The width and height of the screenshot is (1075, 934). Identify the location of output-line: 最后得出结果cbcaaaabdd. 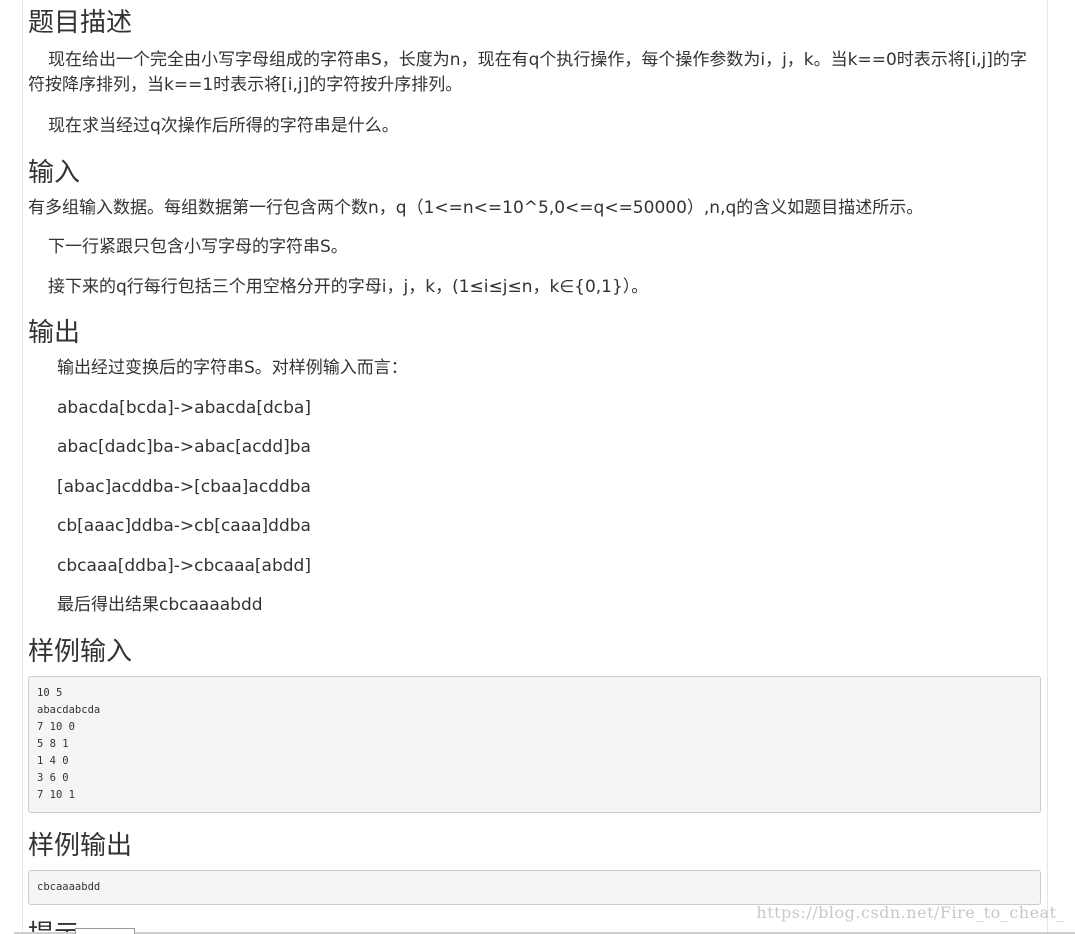
(160, 605).